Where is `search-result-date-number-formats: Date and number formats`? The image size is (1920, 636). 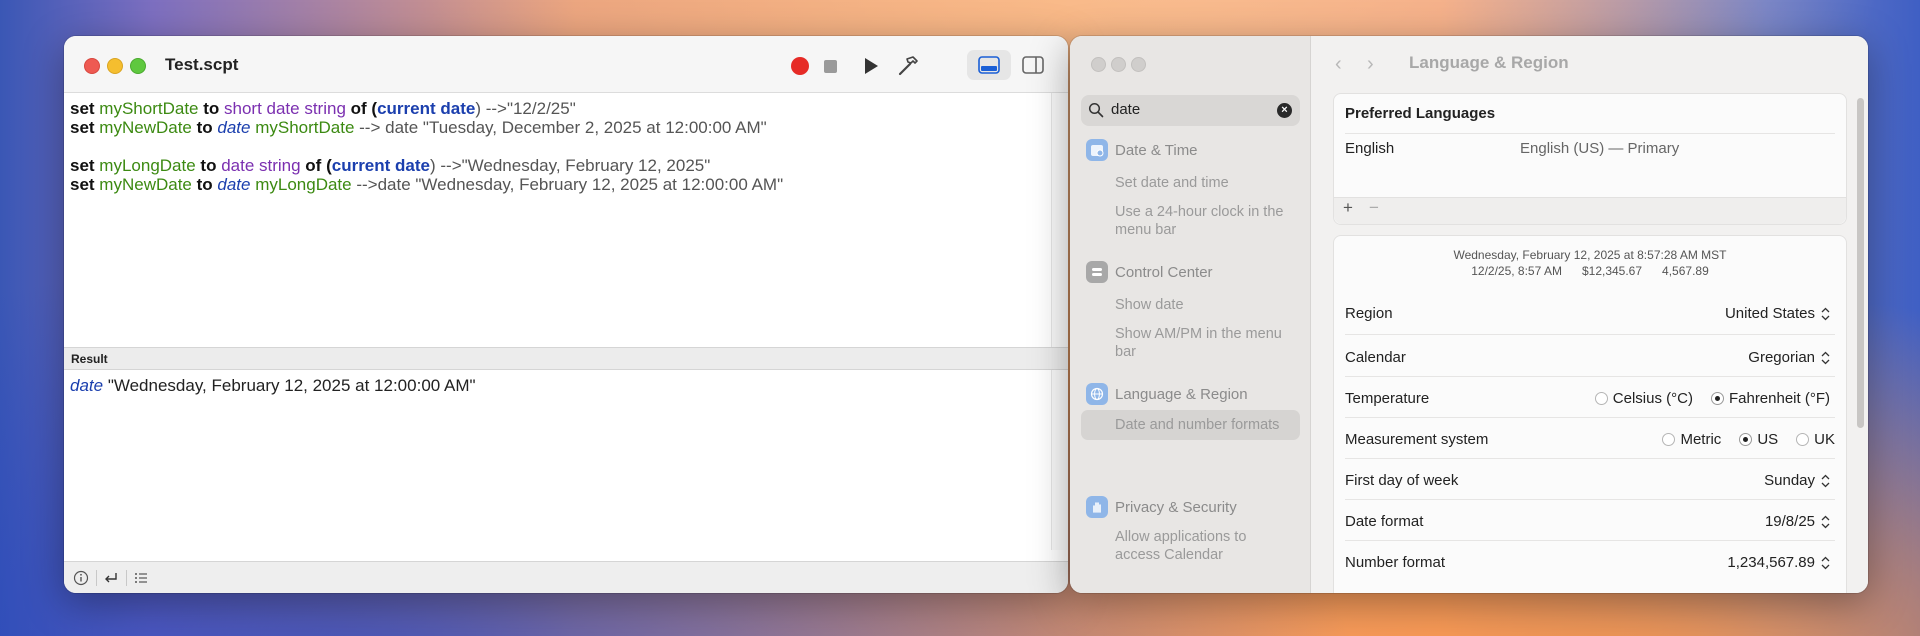
search-result-date-number-formats: Date and number formats is located at coordinates (1205, 425).